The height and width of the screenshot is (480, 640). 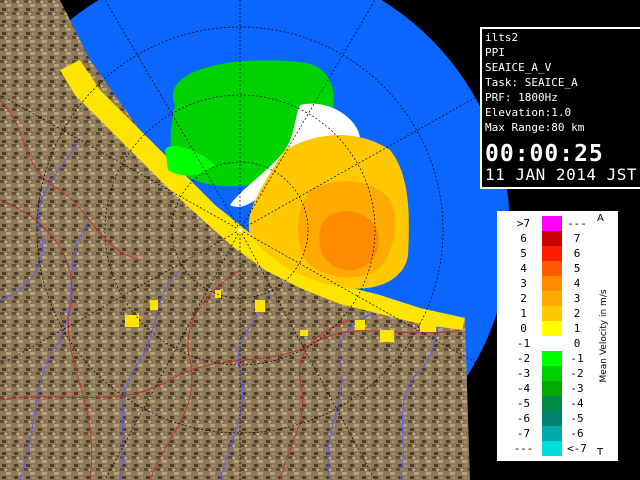 I want to click on product-type: PPI, so click(x=495, y=52).